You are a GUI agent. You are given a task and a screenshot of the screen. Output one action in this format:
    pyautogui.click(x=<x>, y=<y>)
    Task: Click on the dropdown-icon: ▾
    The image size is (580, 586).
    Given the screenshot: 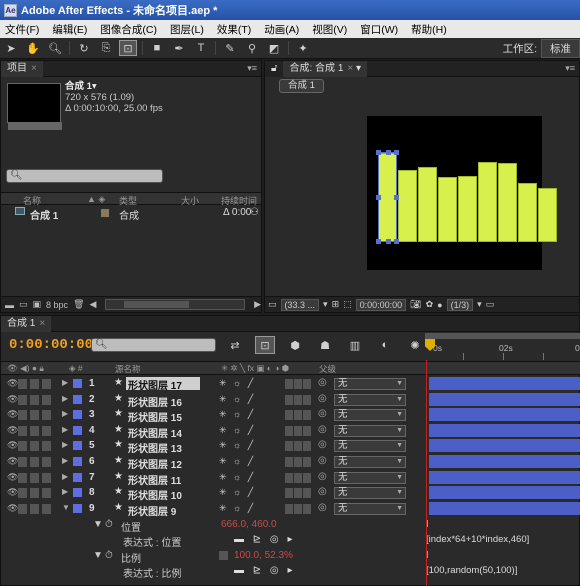 What is the action you would take?
    pyautogui.click(x=325, y=304)
    